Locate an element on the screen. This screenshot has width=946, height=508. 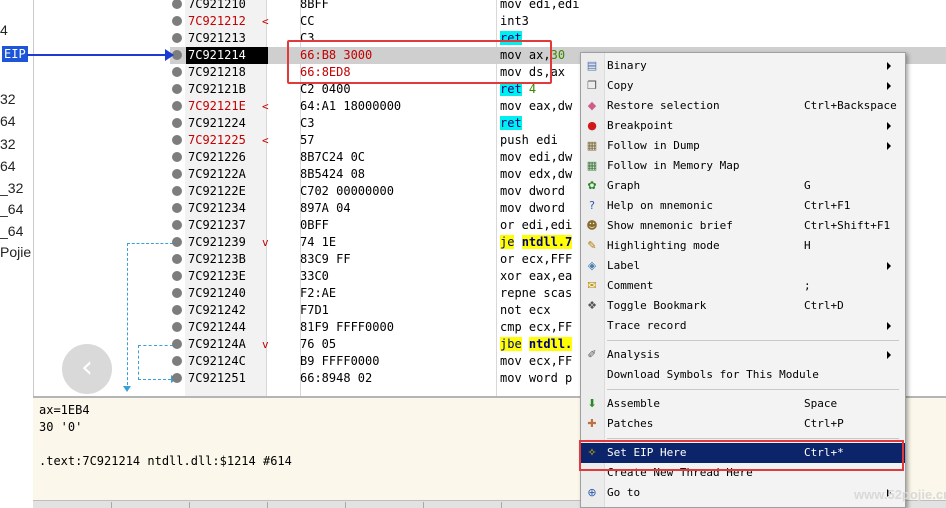
instruction-mnemonic: or is located at coordinates (507, 259).